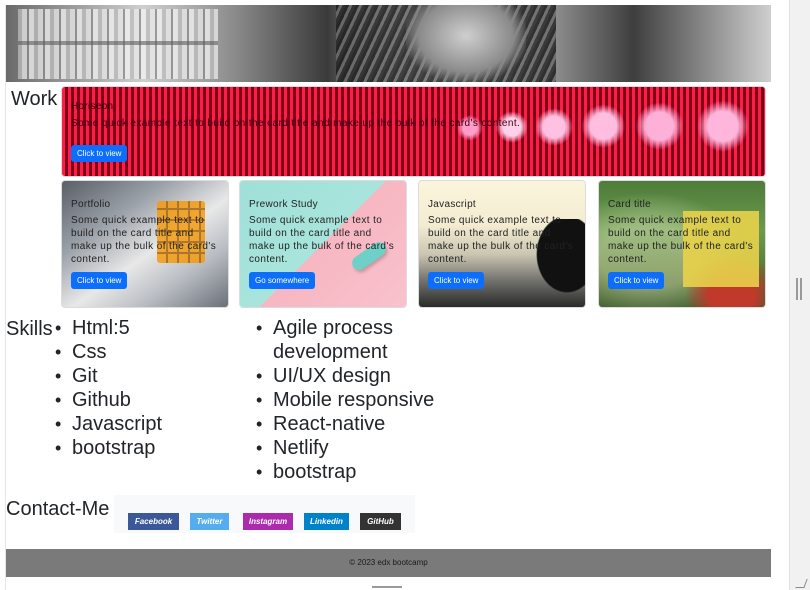 The image size is (810, 590). I want to click on facebook-button: Facebook, so click(153, 521).